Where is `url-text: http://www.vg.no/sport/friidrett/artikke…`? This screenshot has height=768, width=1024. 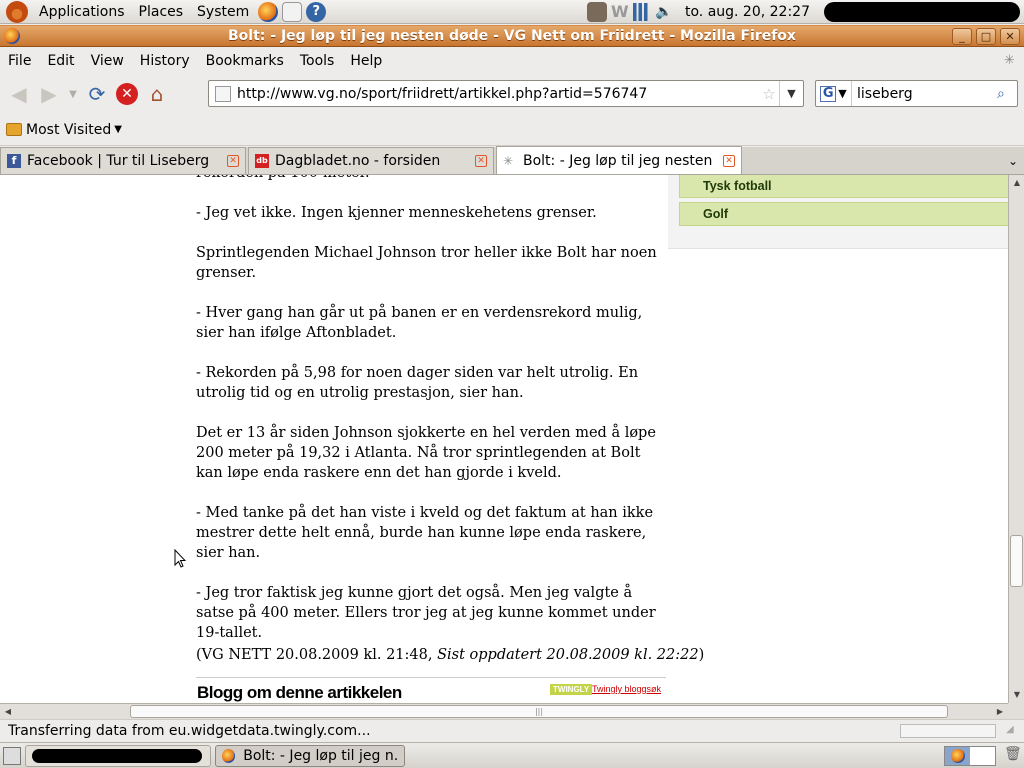
url-text: http://www.vg.no/sport/friidrett/artikke… is located at coordinates (498, 94).